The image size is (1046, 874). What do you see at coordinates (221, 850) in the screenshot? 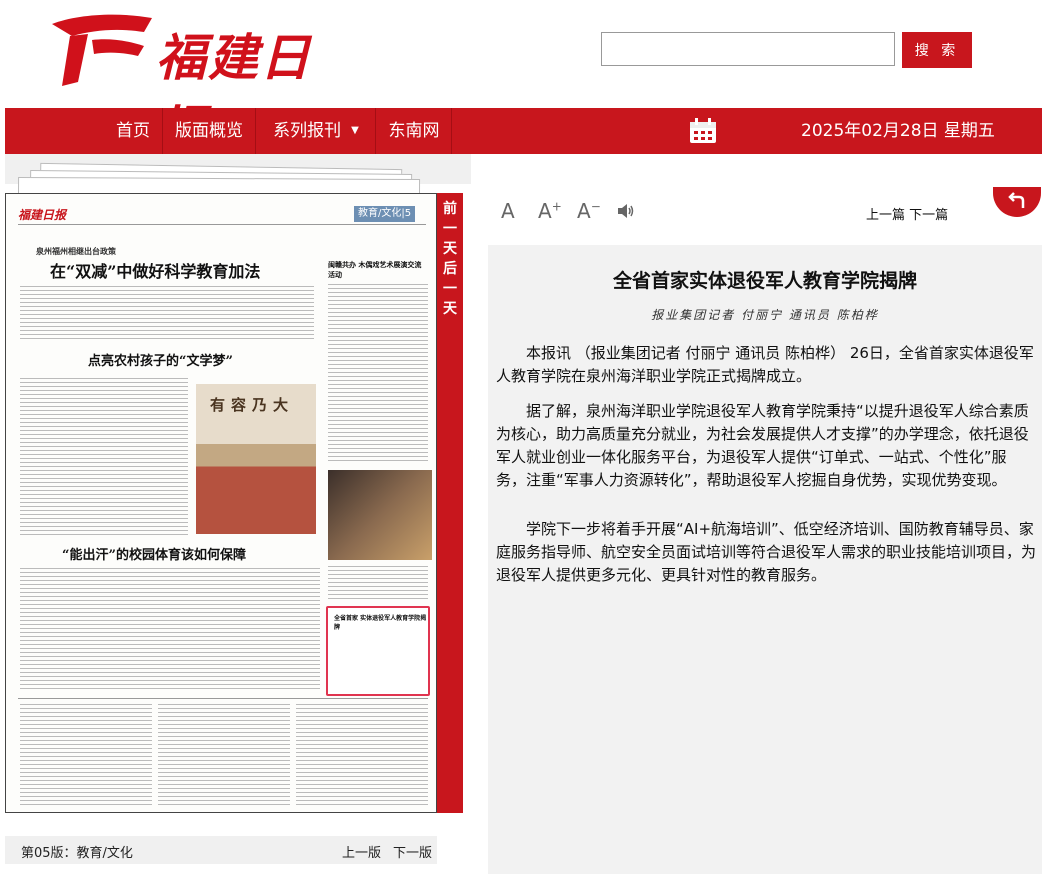
I see `page-footer: 第05版：教育/文化 上一版 下一版` at bounding box center [221, 850].